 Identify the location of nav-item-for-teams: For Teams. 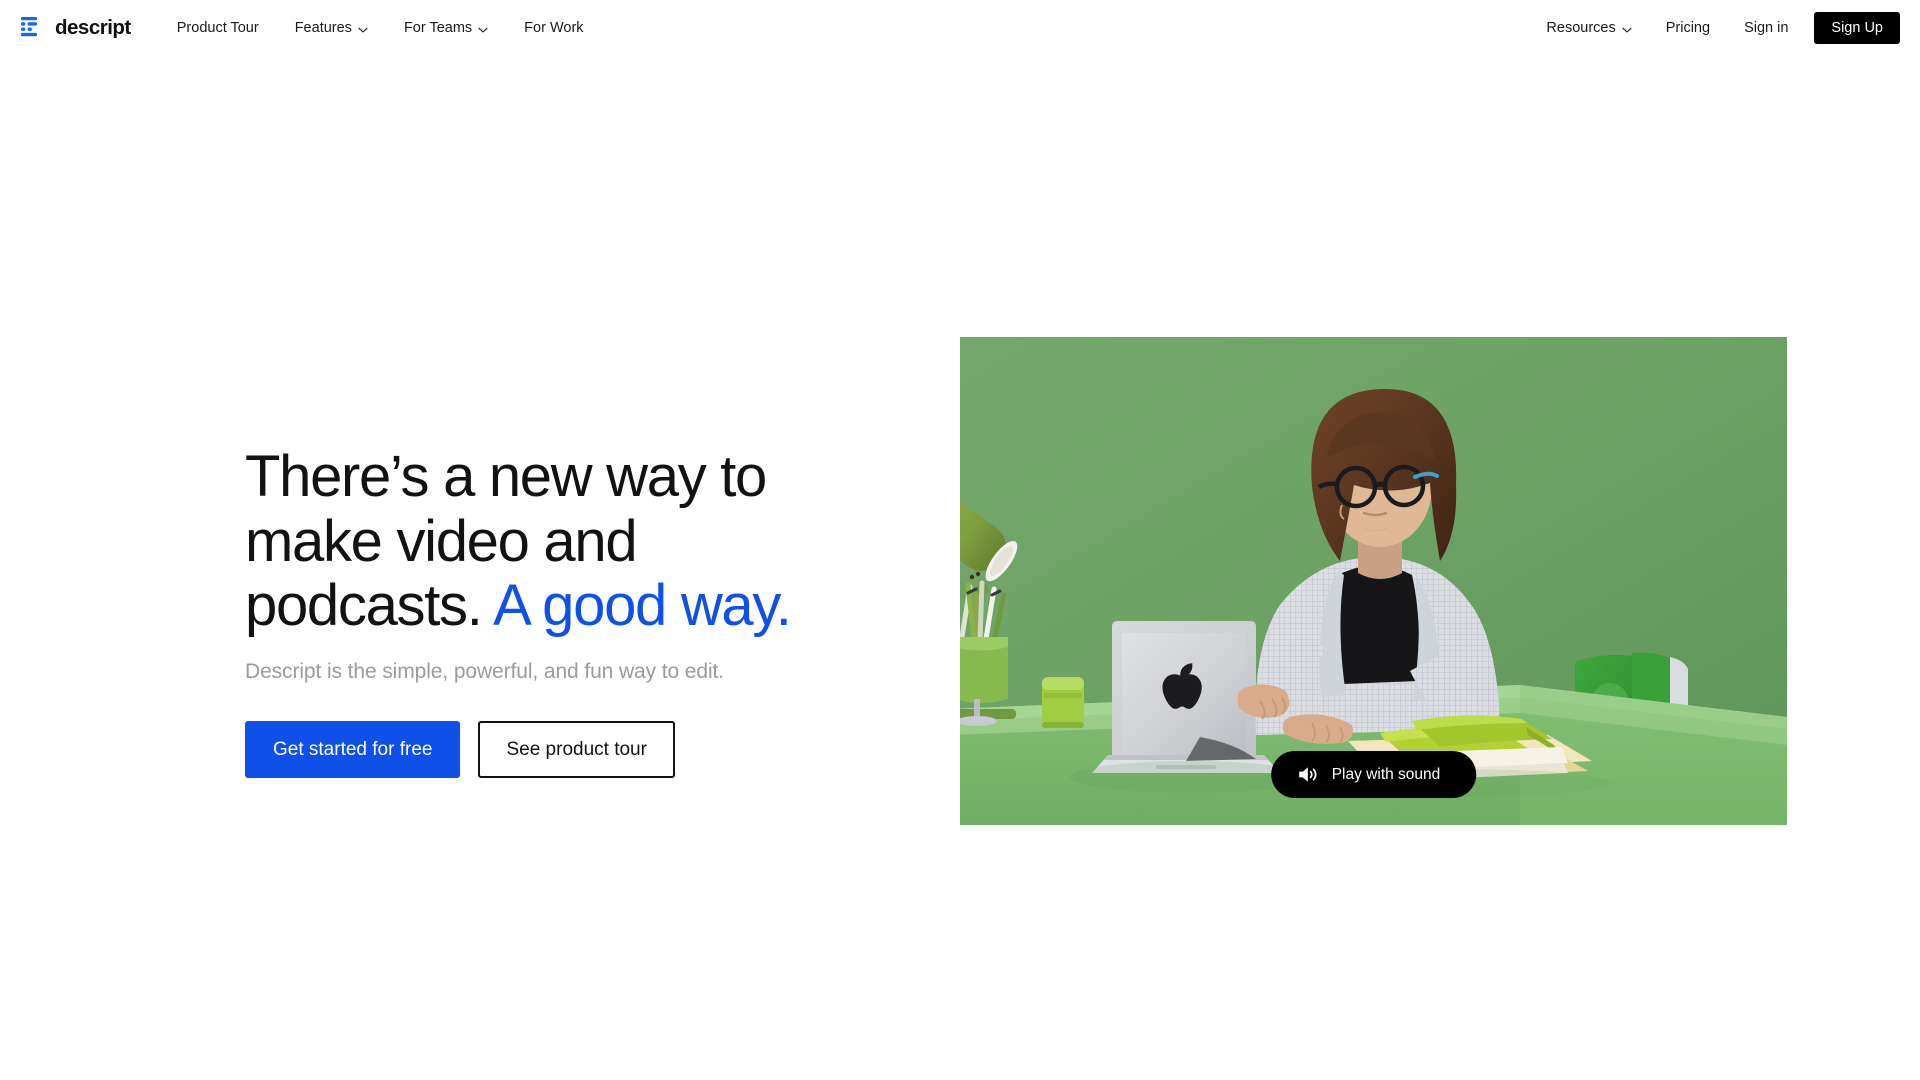
(446, 28).